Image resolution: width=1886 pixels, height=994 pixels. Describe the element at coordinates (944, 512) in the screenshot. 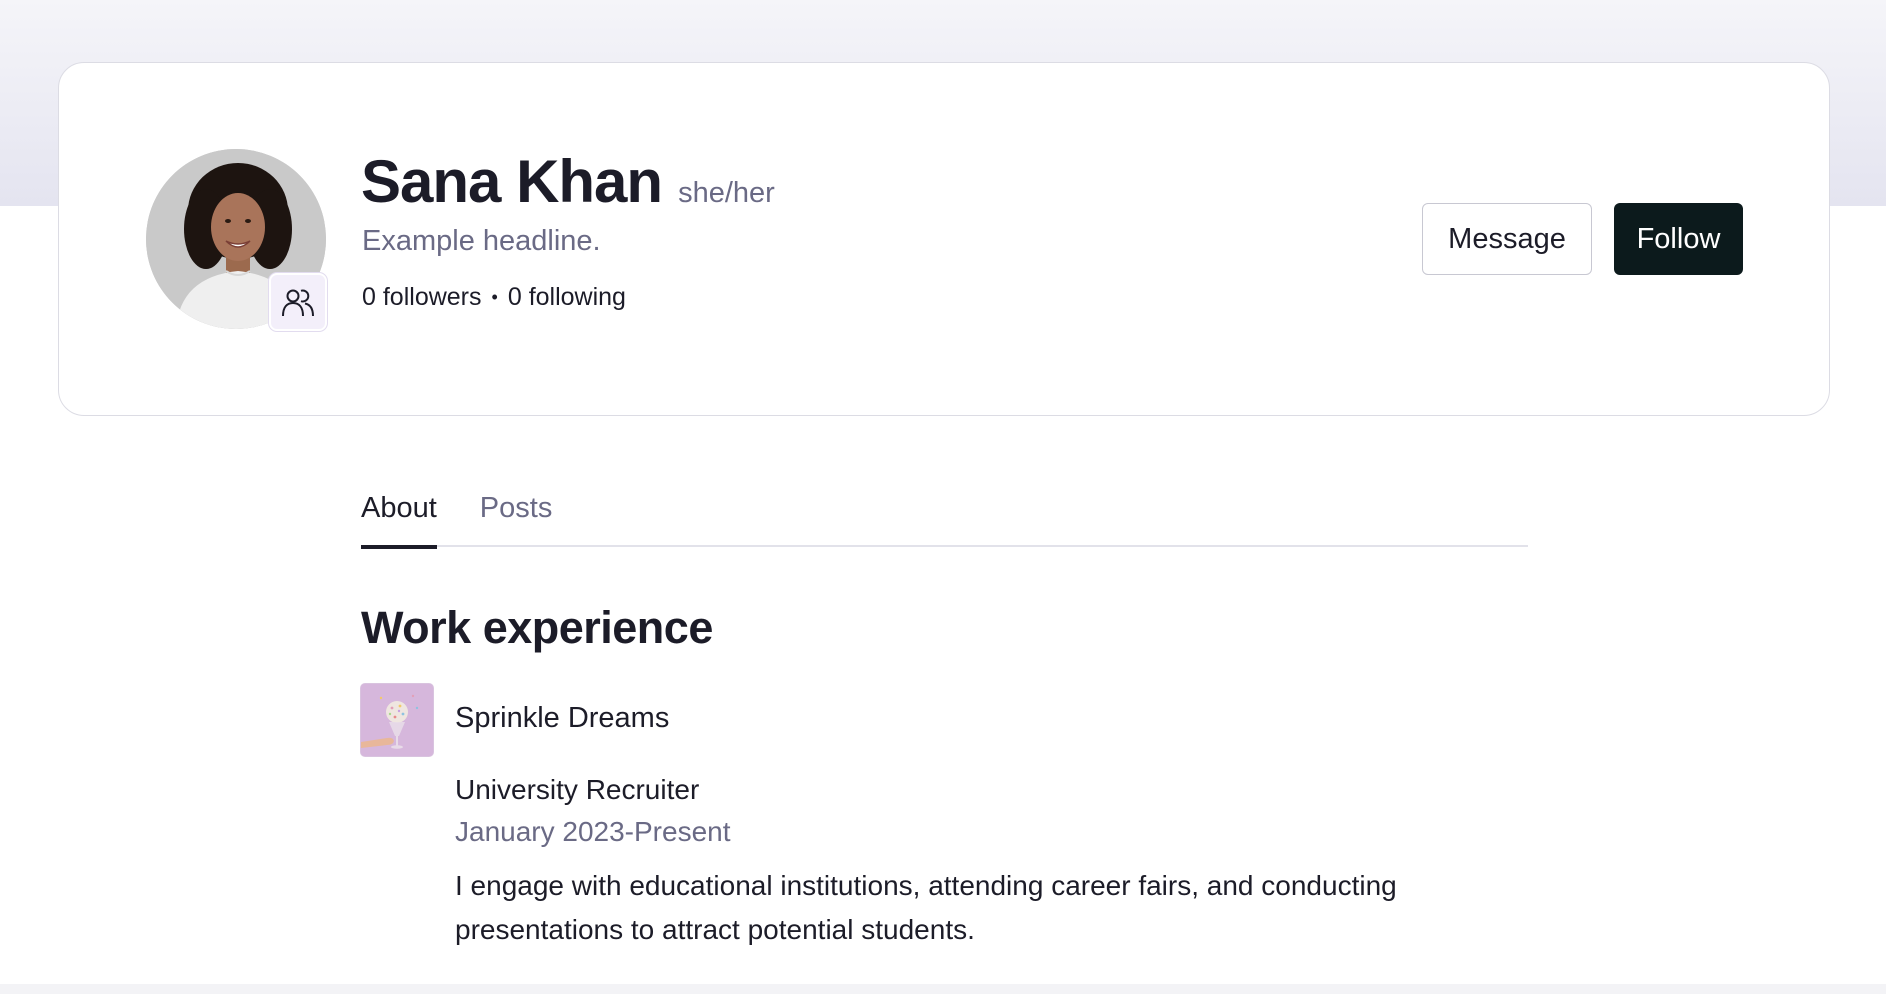

I see `profile-tabs: About Posts` at that location.